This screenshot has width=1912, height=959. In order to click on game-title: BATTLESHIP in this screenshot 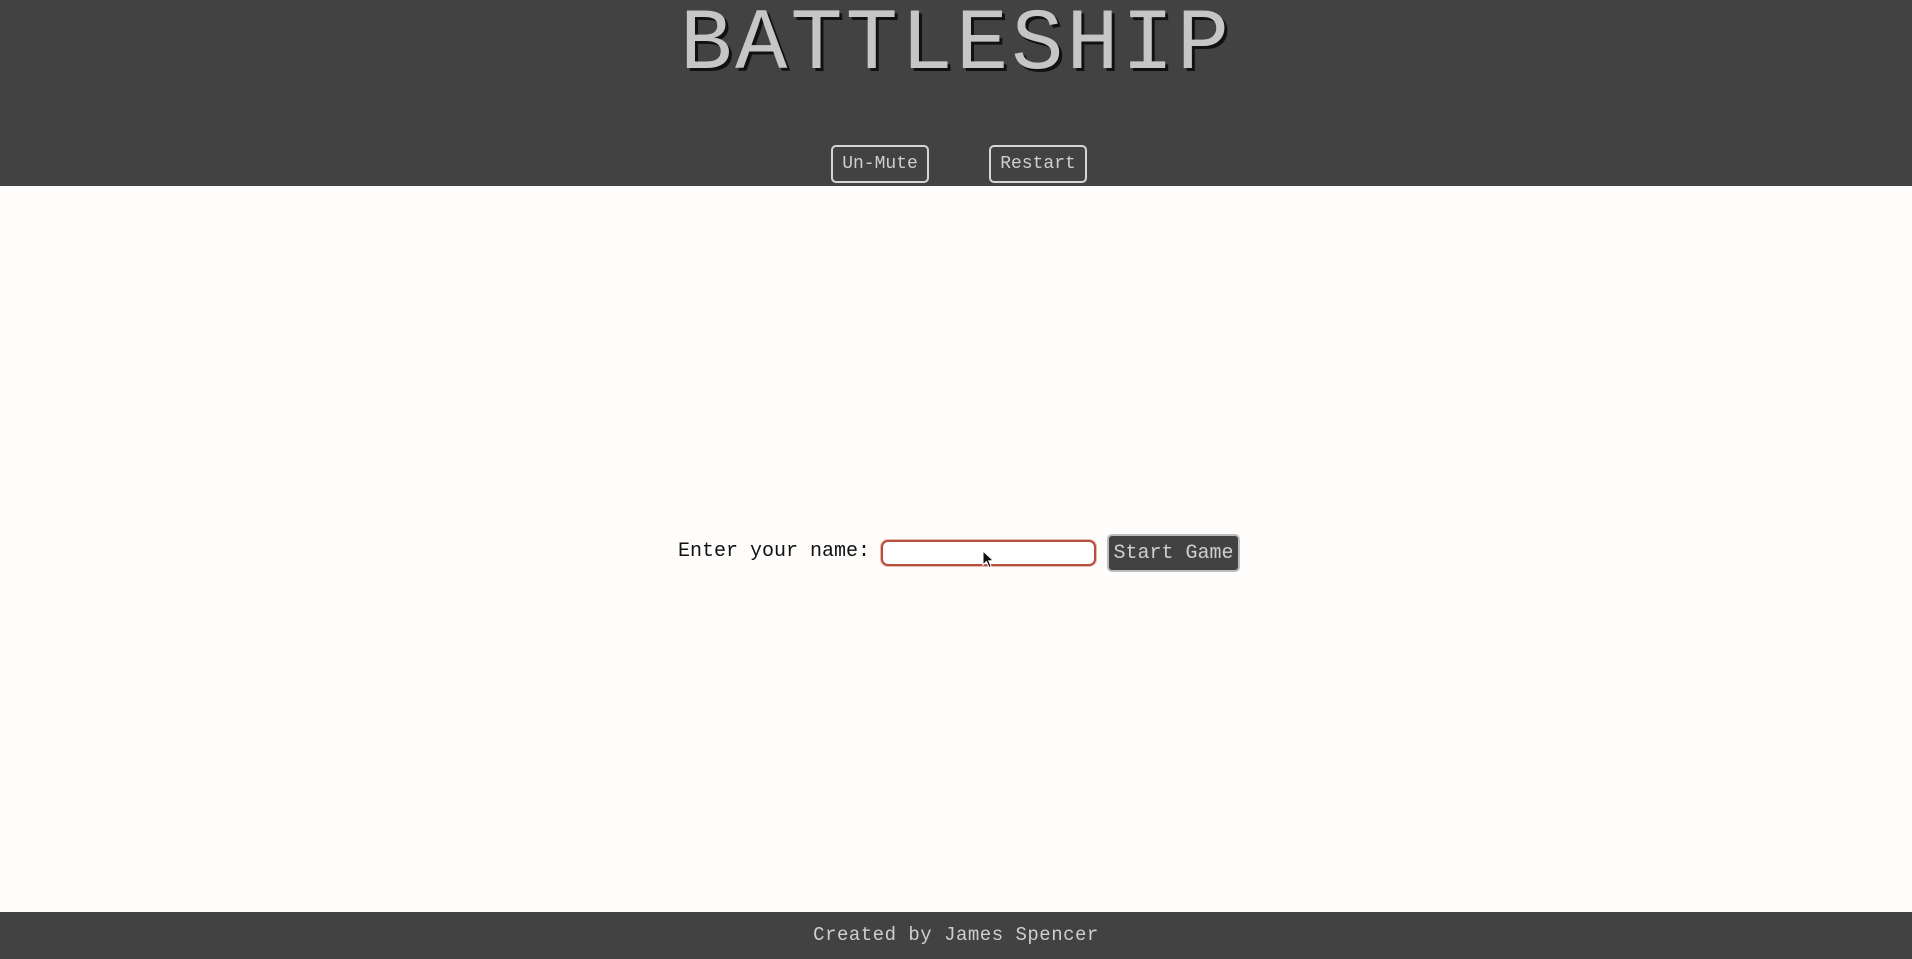, I will do `click(956, 47)`.